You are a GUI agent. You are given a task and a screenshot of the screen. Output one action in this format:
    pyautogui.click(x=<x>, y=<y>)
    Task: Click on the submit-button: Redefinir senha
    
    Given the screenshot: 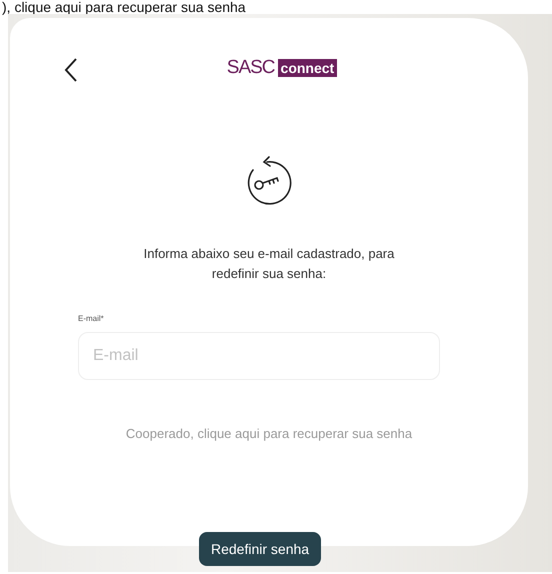 What is the action you would take?
    pyautogui.click(x=260, y=549)
    